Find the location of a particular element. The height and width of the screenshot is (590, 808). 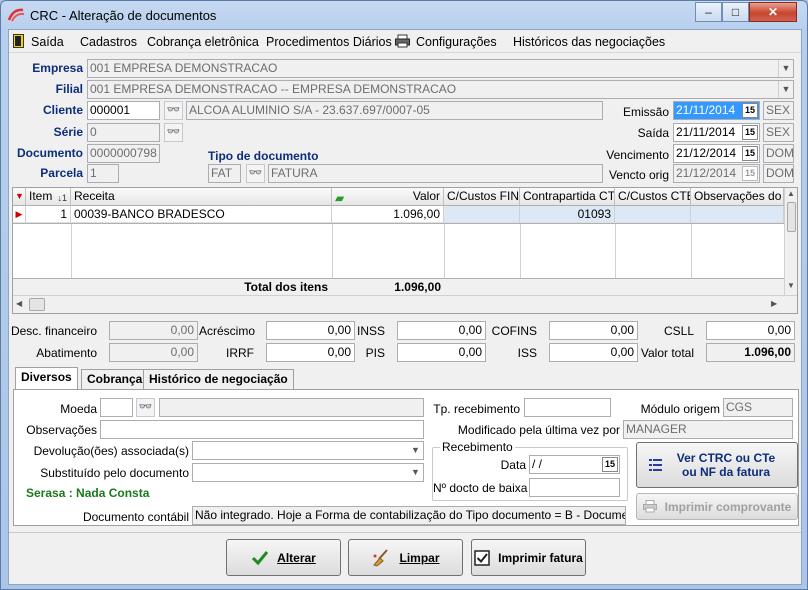

modulo-origem-field: CGS is located at coordinates (758, 407).